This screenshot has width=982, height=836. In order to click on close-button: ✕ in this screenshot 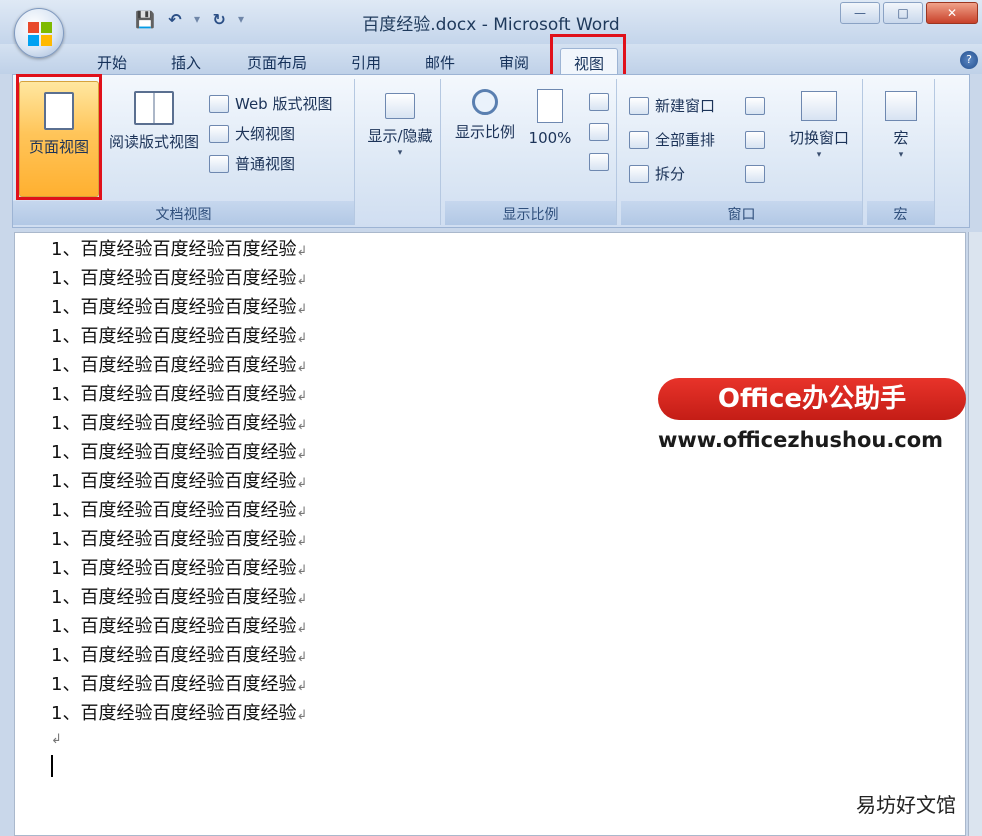, I will do `click(952, 13)`.